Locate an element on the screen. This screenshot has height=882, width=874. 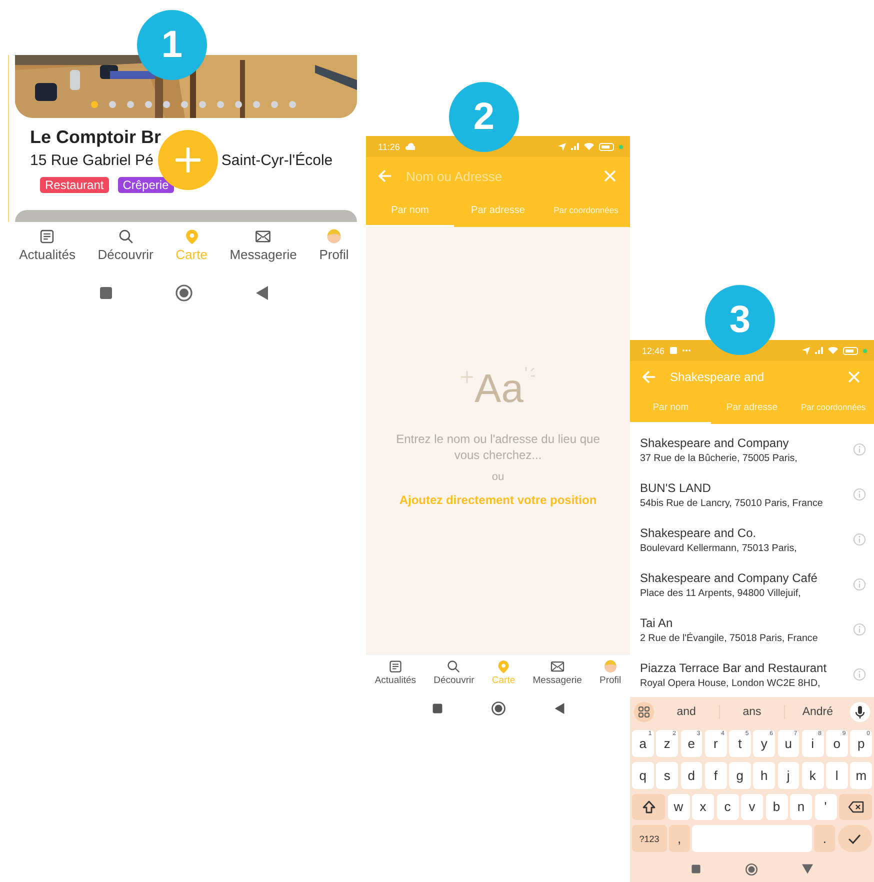
letter-key: j is located at coordinates (789, 775).